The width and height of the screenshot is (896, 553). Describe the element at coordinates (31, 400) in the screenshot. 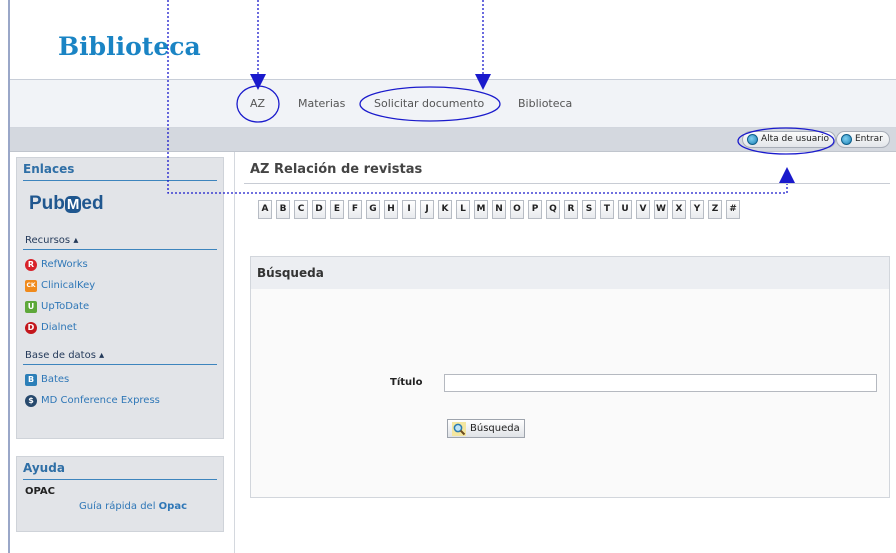

I see `md-conference-icon: $` at that location.